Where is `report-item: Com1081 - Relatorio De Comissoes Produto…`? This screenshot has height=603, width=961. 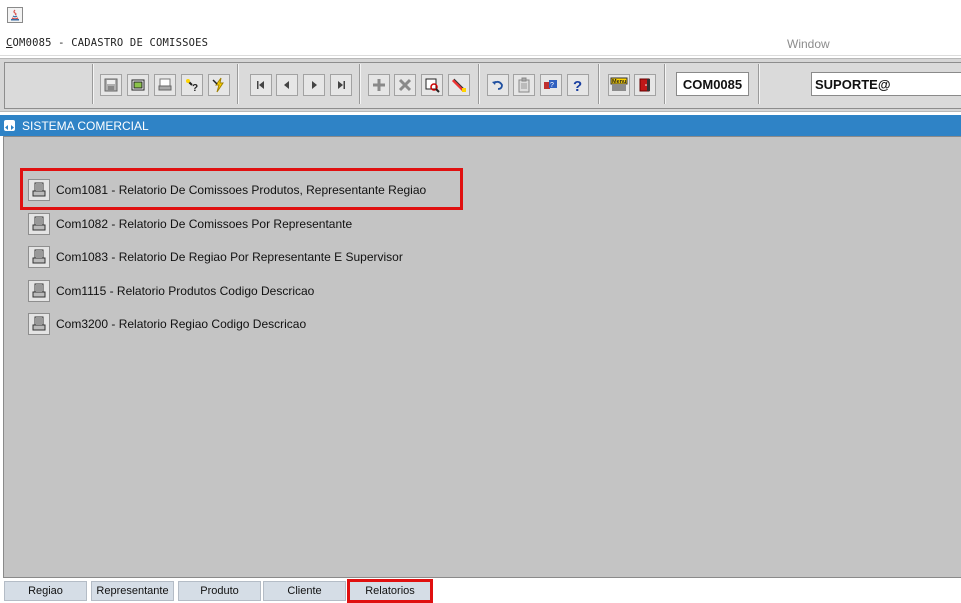 report-item: Com1081 - Relatorio De Comissoes Produto… is located at coordinates (227, 190).